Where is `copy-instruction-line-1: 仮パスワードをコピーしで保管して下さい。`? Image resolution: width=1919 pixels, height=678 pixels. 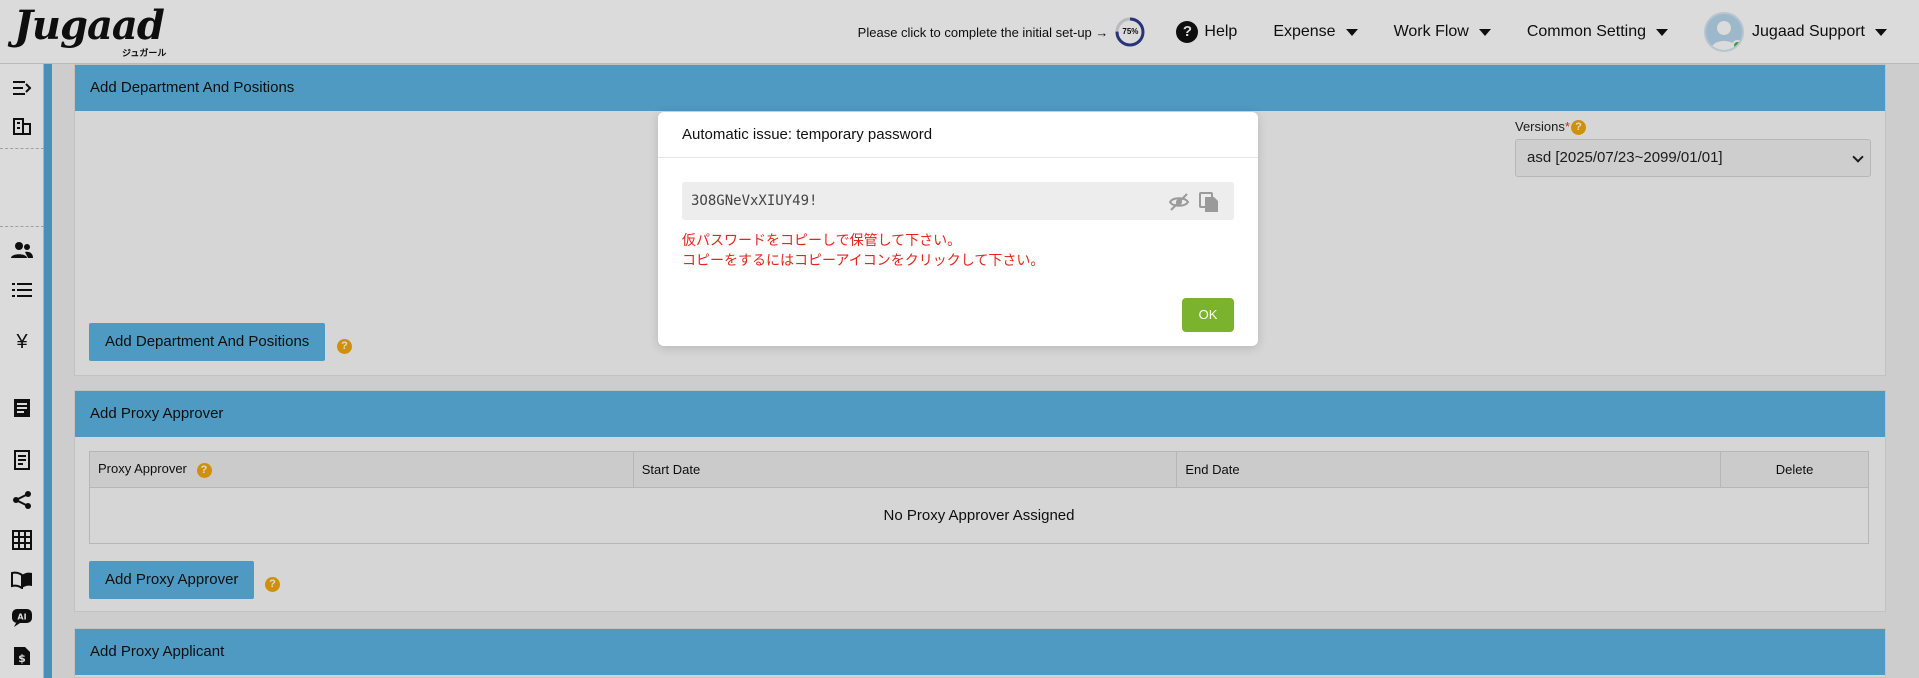
copy-instruction-line-1: 仮パスワードをコピーしで保管して下さい。 is located at coordinates (822, 240).